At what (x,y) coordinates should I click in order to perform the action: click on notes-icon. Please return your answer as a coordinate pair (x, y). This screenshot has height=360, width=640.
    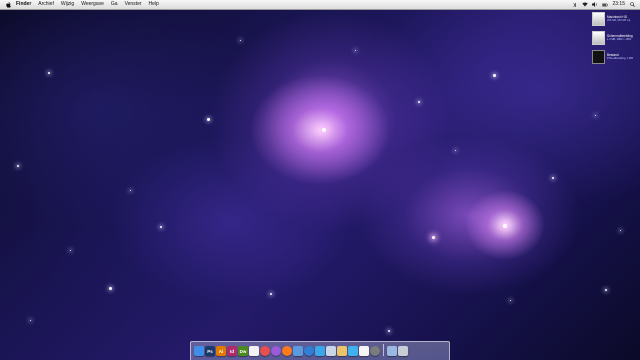
    Looking at the image, I should click on (342, 351).